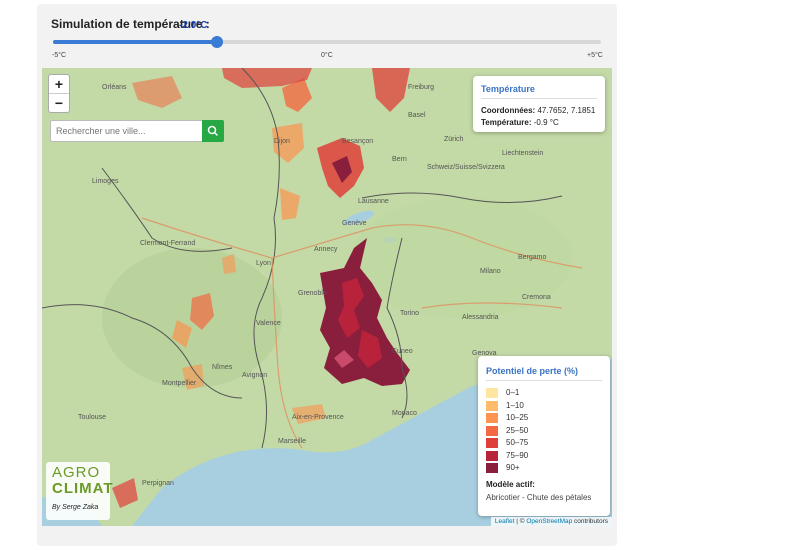 This screenshot has width=800, height=550. I want to click on map-label: Bern, so click(399, 159).